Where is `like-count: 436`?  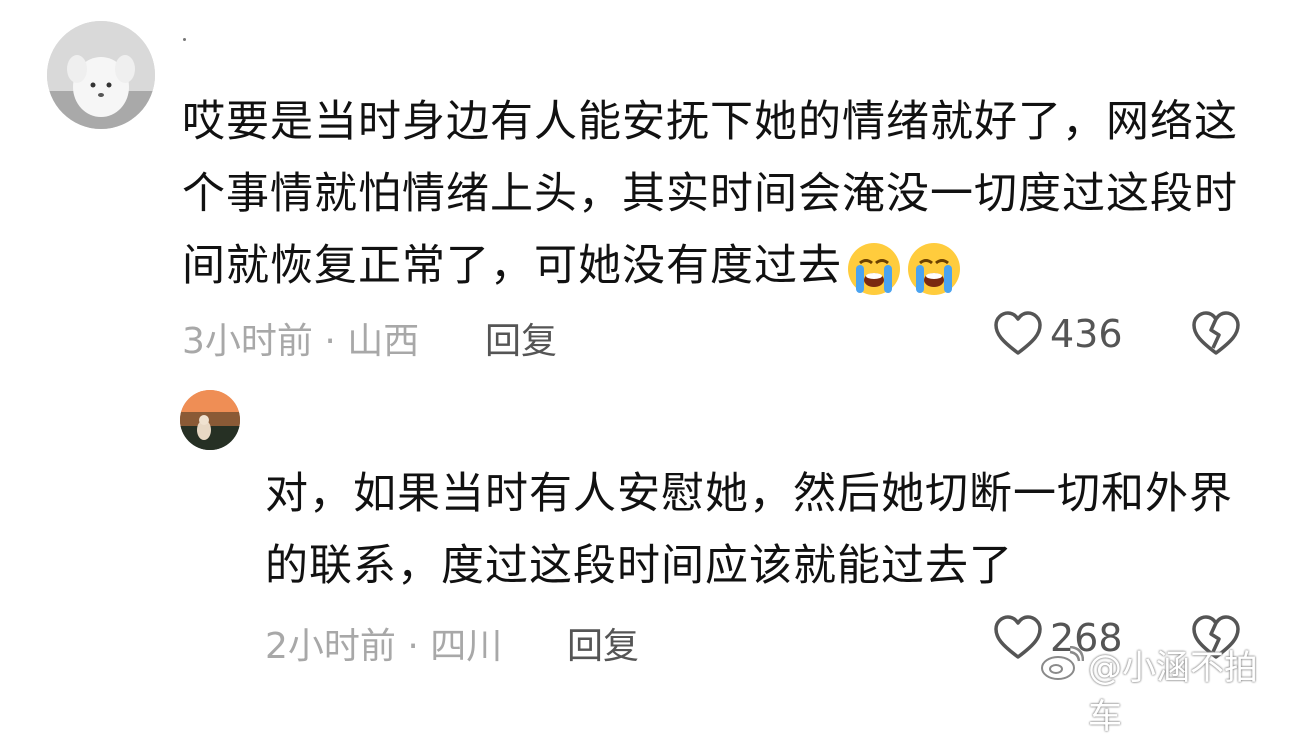 like-count: 436 is located at coordinates (1086, 334).